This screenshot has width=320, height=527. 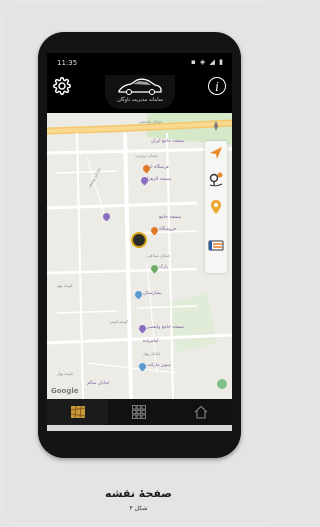 I want to click on poi-label: فروشگاه, so click(x=167, y=229).